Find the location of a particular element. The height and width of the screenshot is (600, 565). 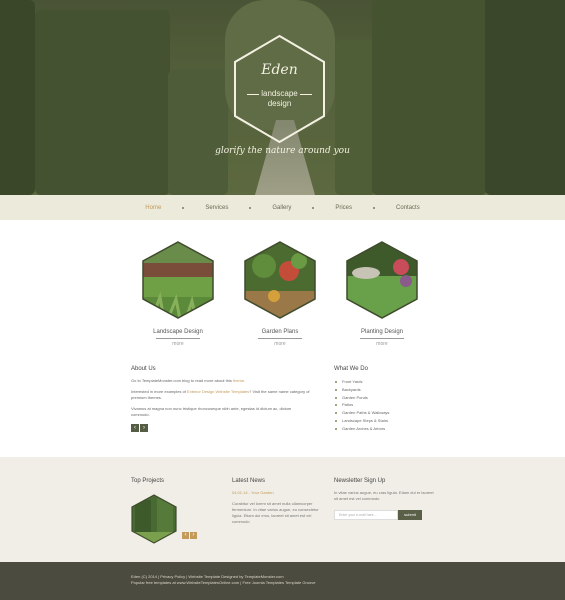

list-item: Front Yards is located at coordinates (394, 382).